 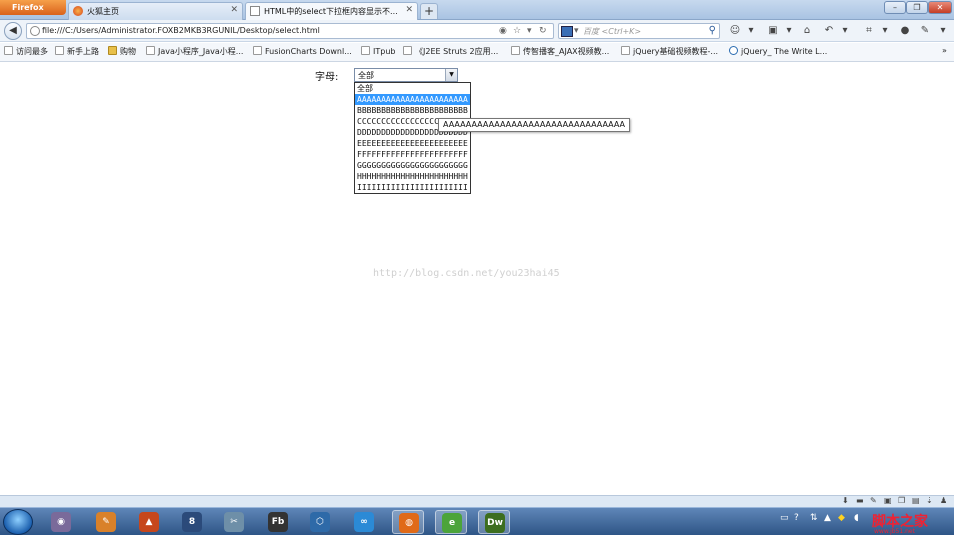 I want to click on tools-icon: ✎, so click(x=873, y=500).